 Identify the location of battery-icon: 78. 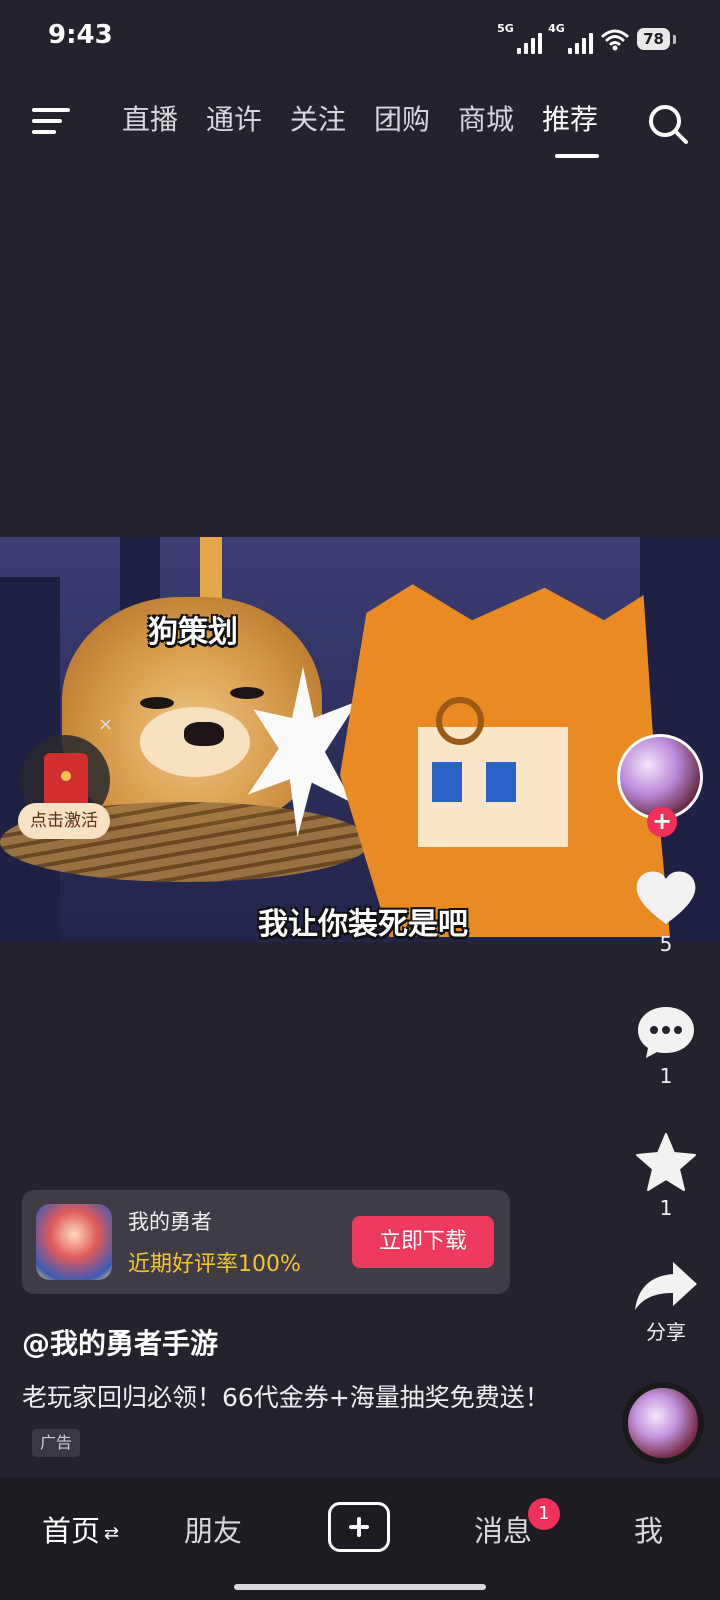
(656, 39).